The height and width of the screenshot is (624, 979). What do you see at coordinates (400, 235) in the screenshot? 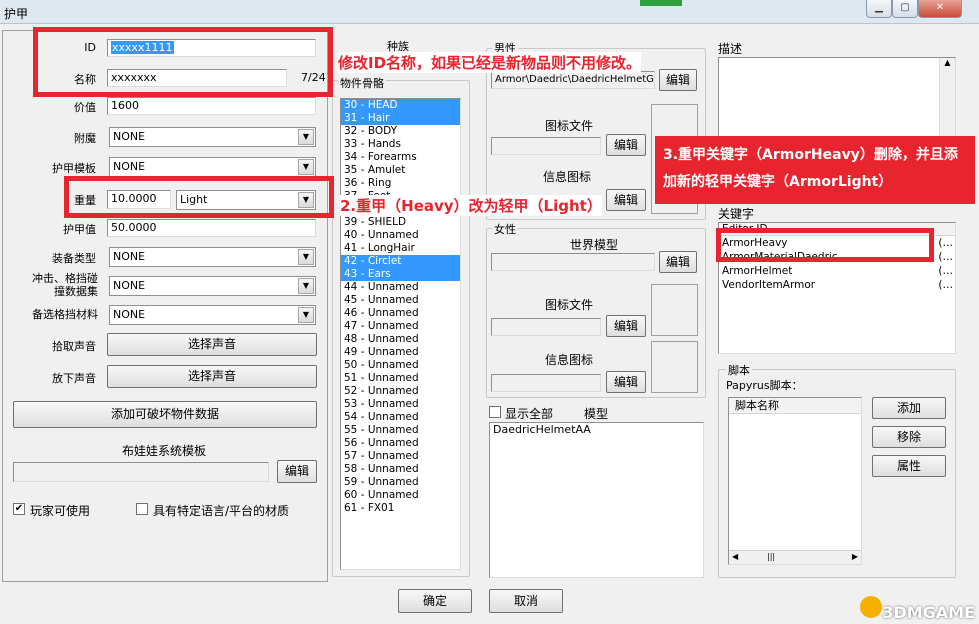
I see `list-item: 40 - Unnamed` at bounding box center [400, 235].